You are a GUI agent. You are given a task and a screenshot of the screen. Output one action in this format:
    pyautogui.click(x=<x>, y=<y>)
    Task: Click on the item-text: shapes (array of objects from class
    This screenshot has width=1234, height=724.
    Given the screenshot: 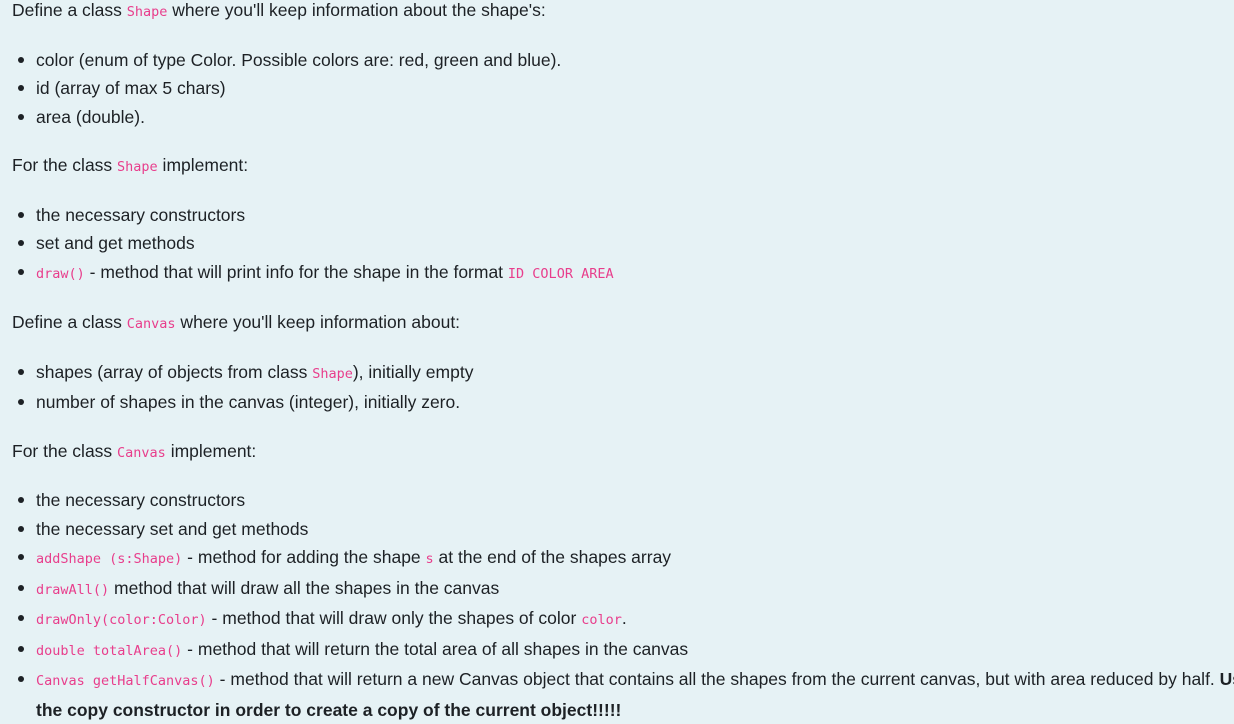 What is the action you would take?
    pyautogui.click(x=174, y=371)
    